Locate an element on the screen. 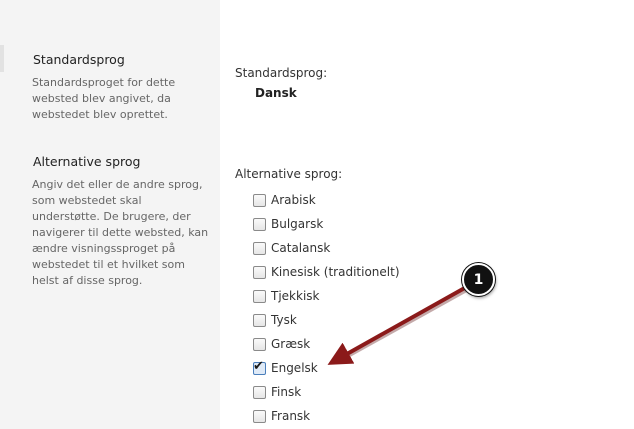  callout-number-badge: 1 is located at coordinates (478, 279).